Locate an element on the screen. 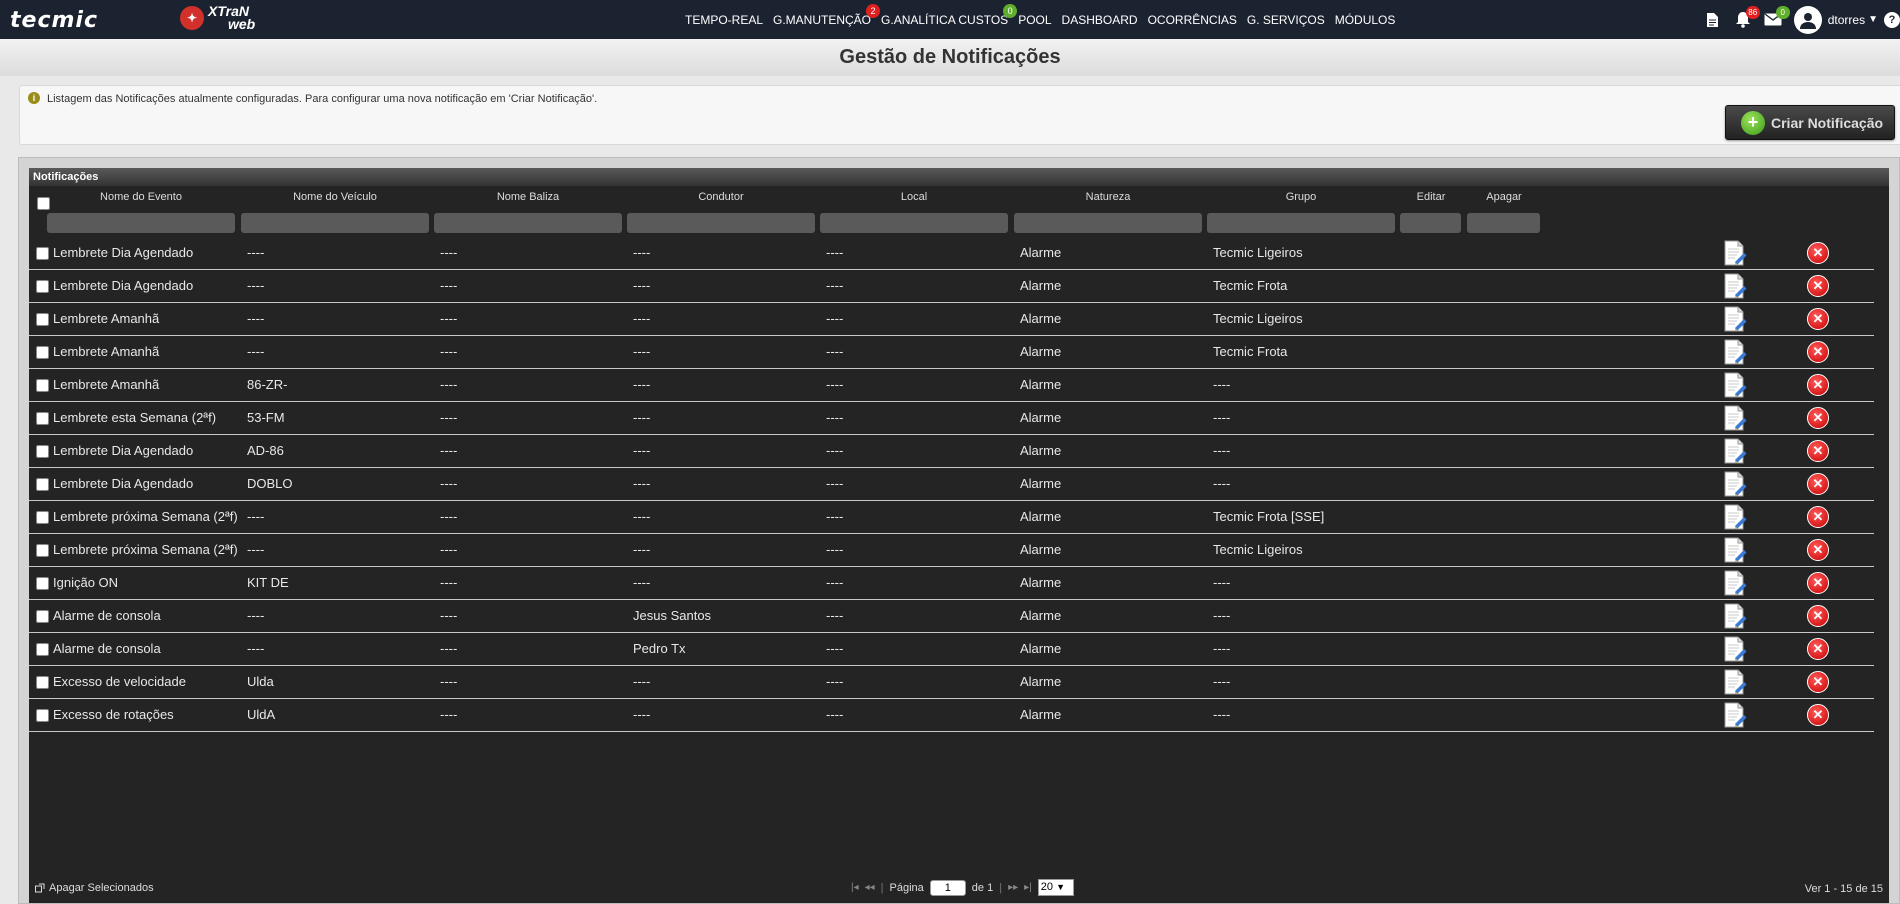 The height and width of the screenshot is (904, 1900). column-header-0: Nome do Evento is located at coordinates (141, 198).